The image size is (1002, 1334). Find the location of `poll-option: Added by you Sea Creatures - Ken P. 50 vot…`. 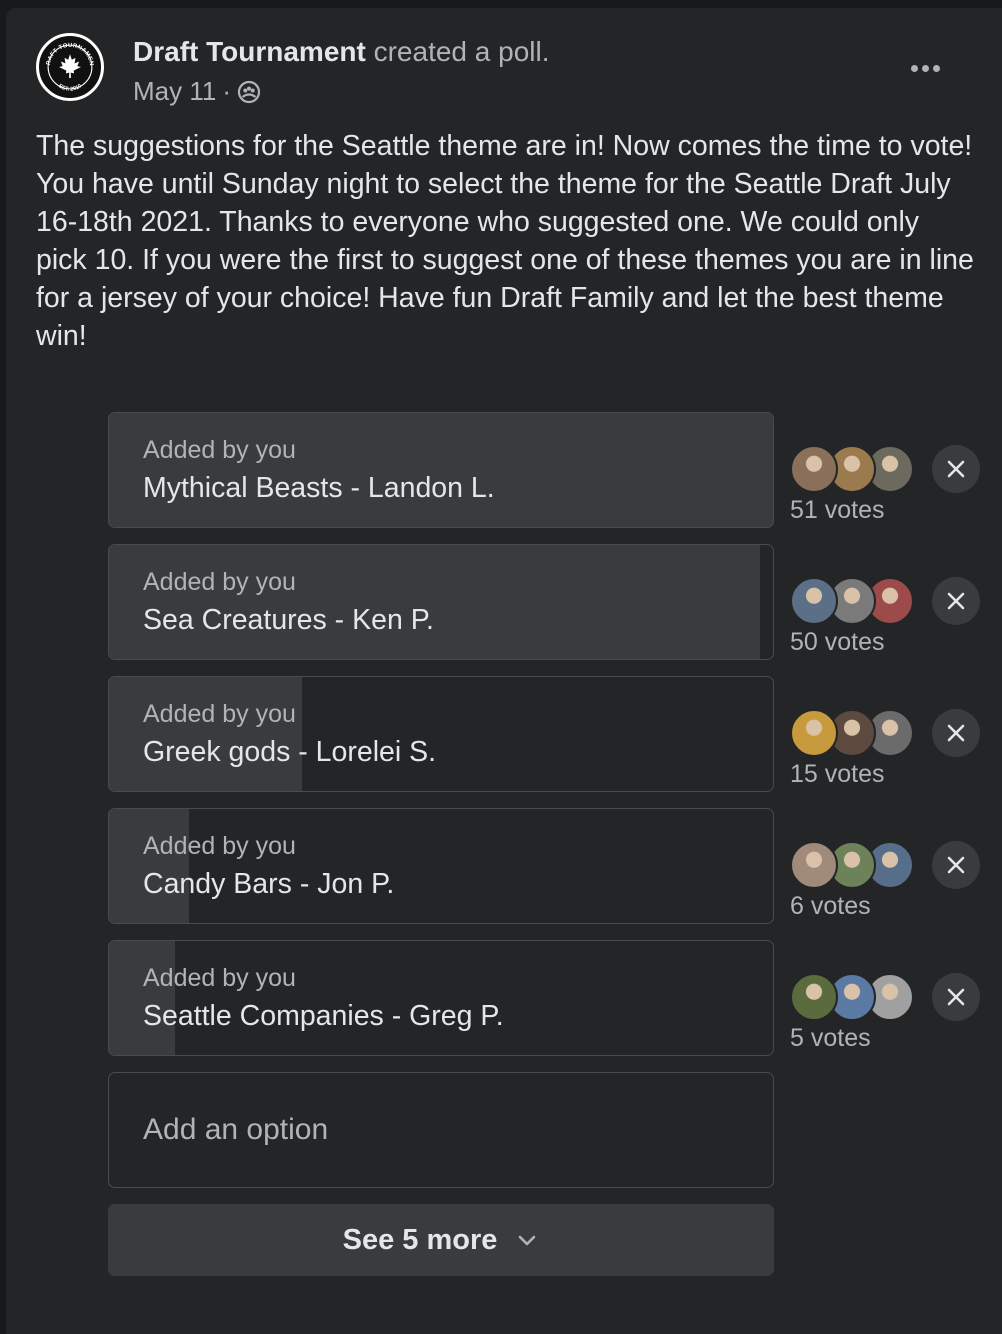

poll-option: Added by you Sea Creatures - Ken P. 50 vot… is located at coordinates (548, 602).